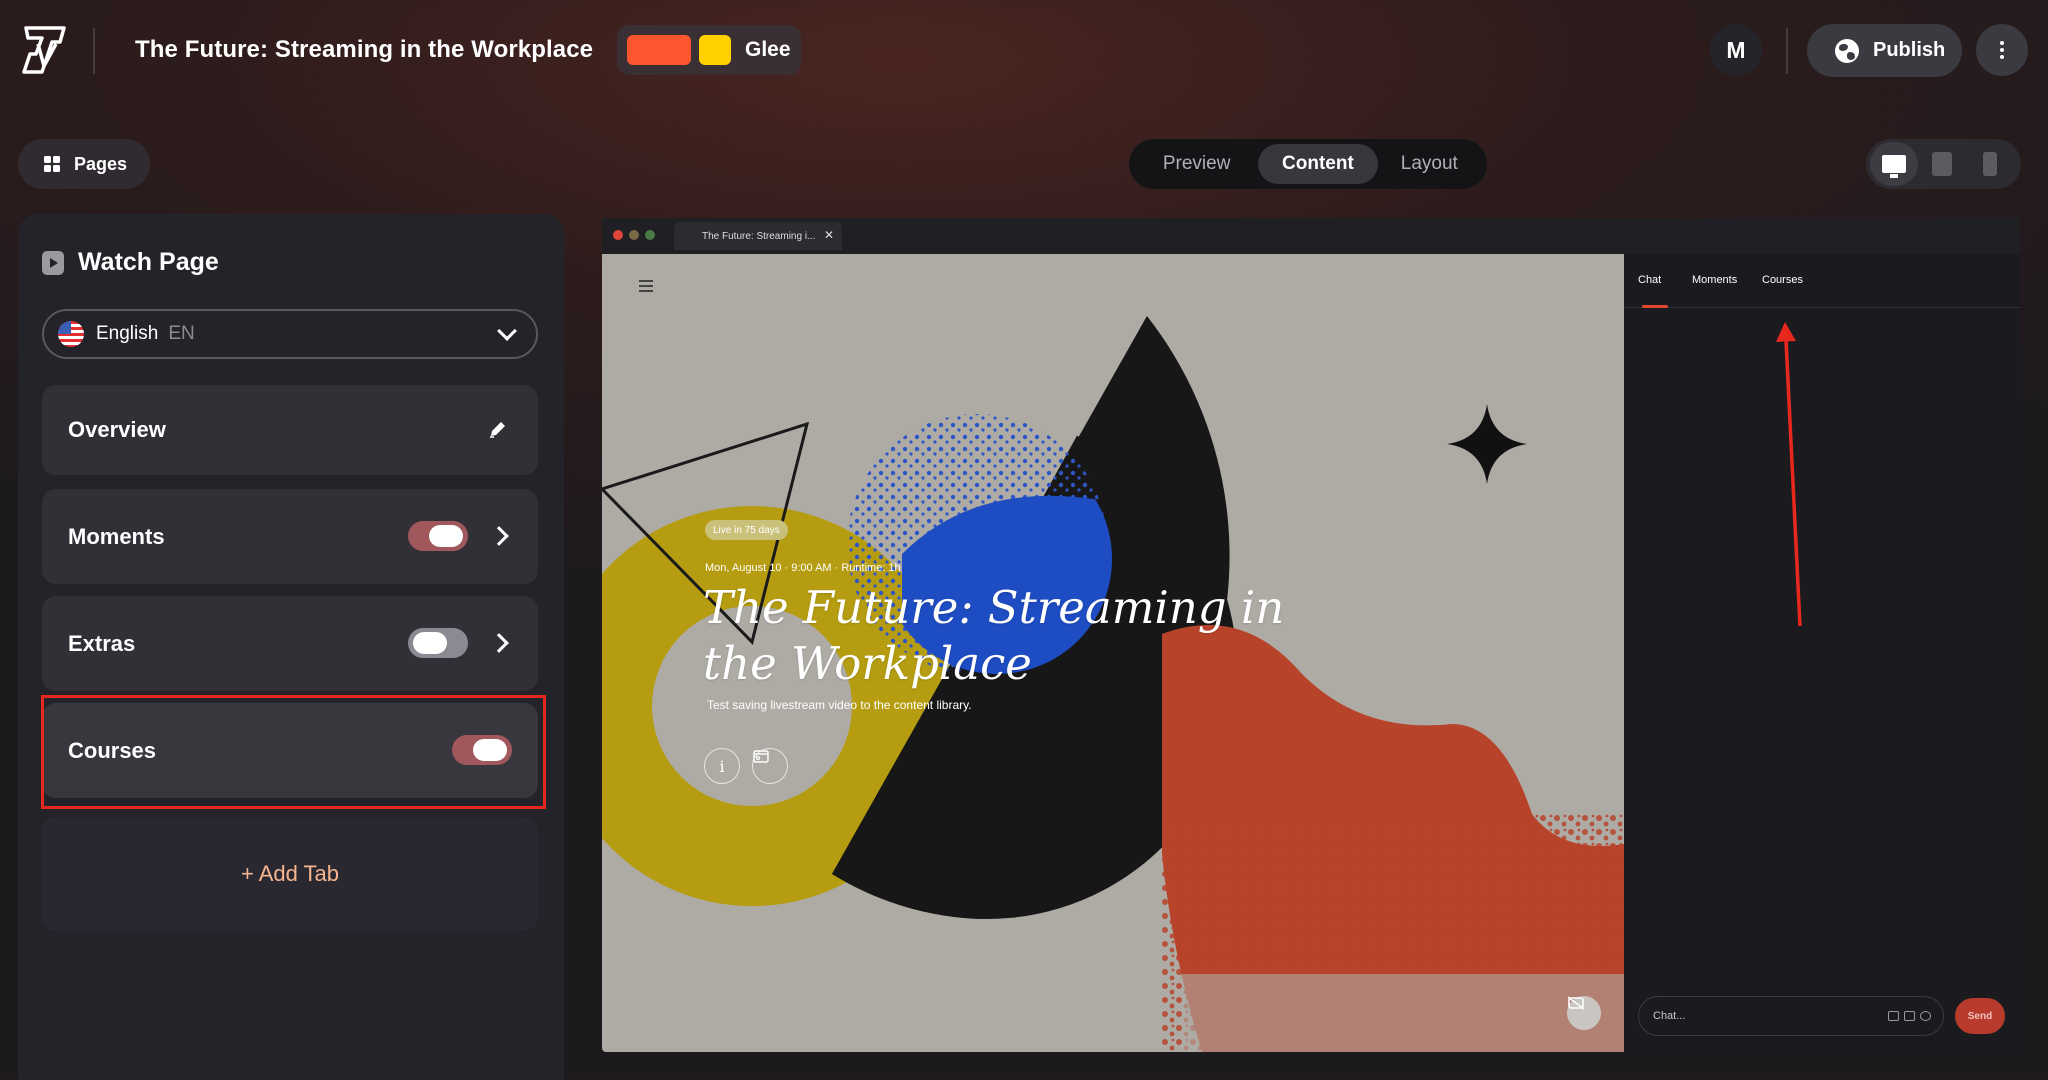 The width and height of the screenshot is (2048, 1080). Describe the element at coordinates (181, 333) in the screenshot. I see `language-code: EN` at that location.